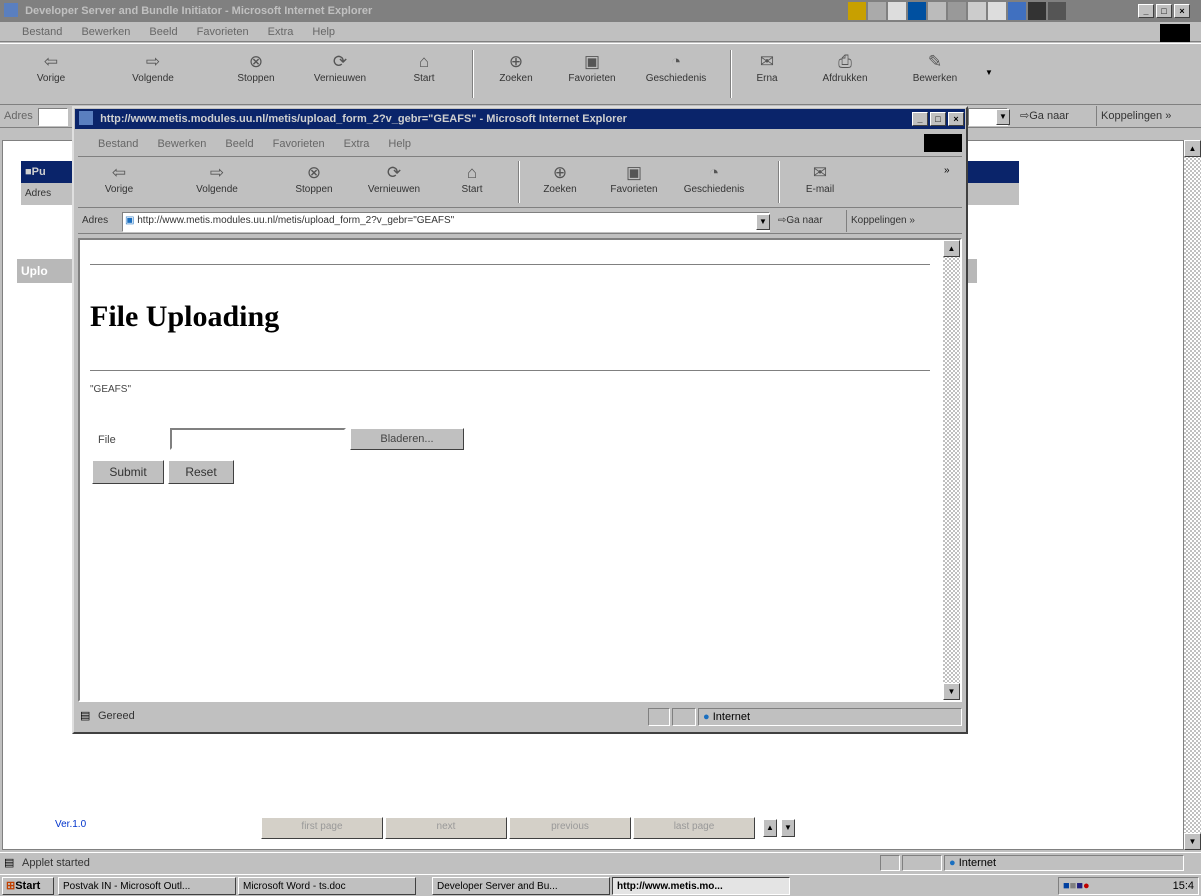 Image resolution: width=1201 pixels, height=896 pixels. I want to click on user-code: "GEAFS", so click(110, 389).